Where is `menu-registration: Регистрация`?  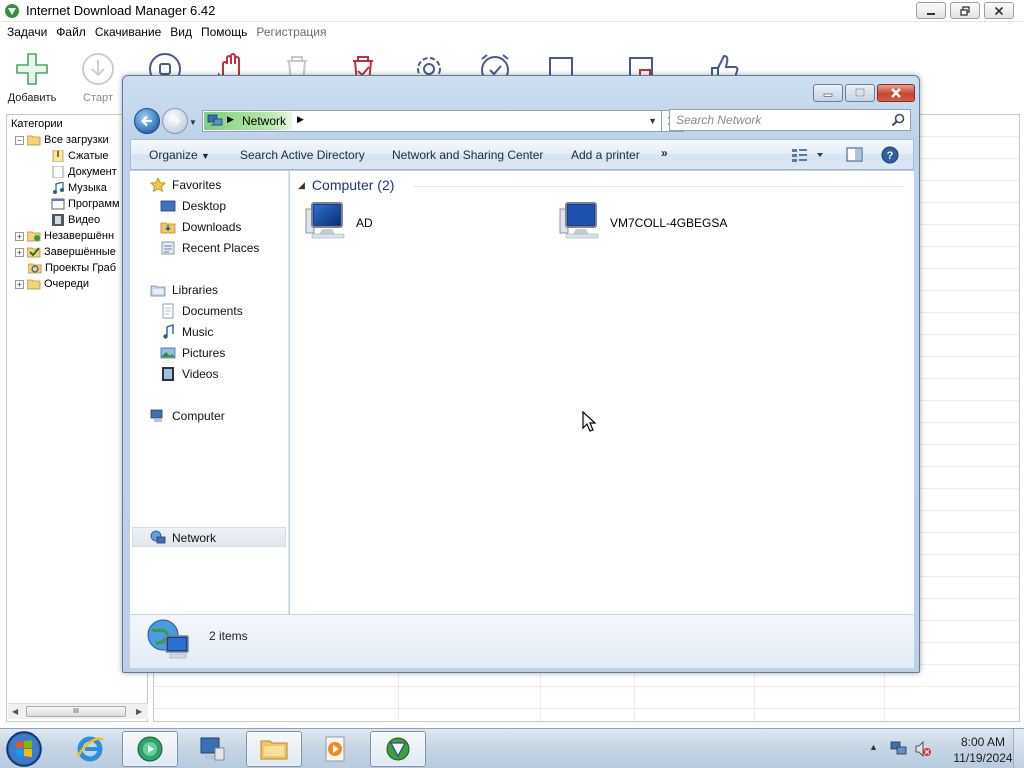 menu-registration: Регистрация is located at coordinates (292, 32).